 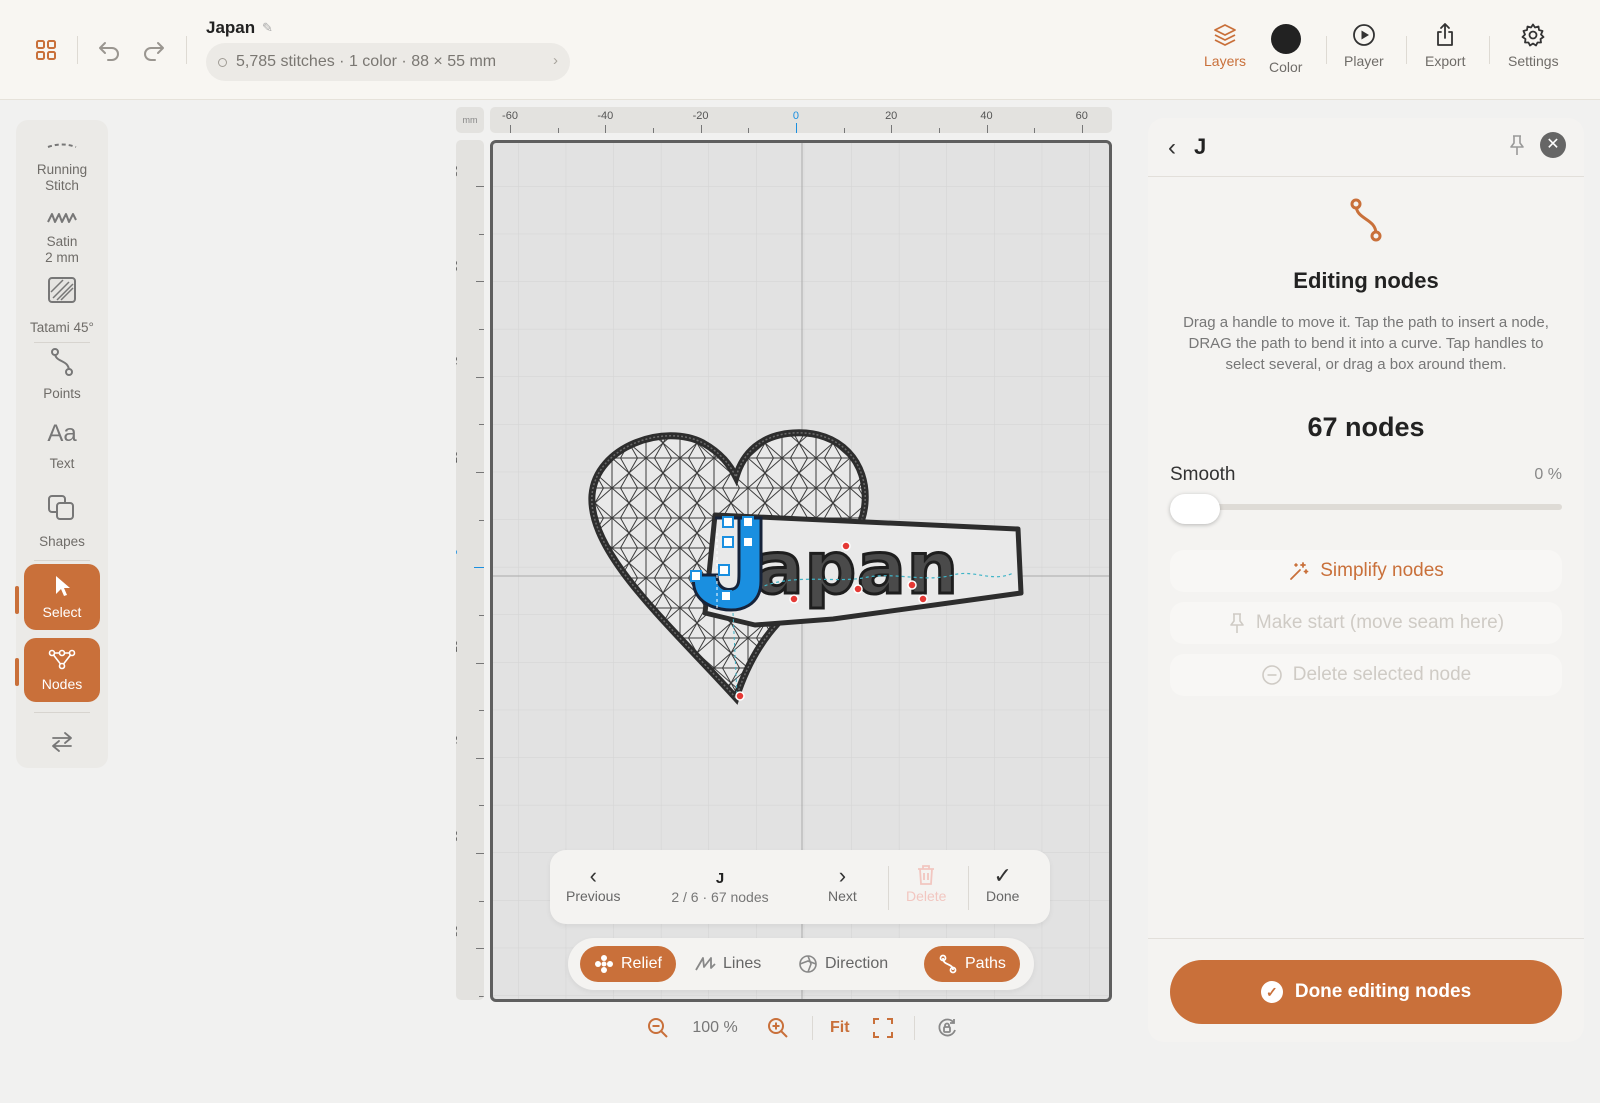 I want to click on text-label: Text, so click(x=62, y=463).